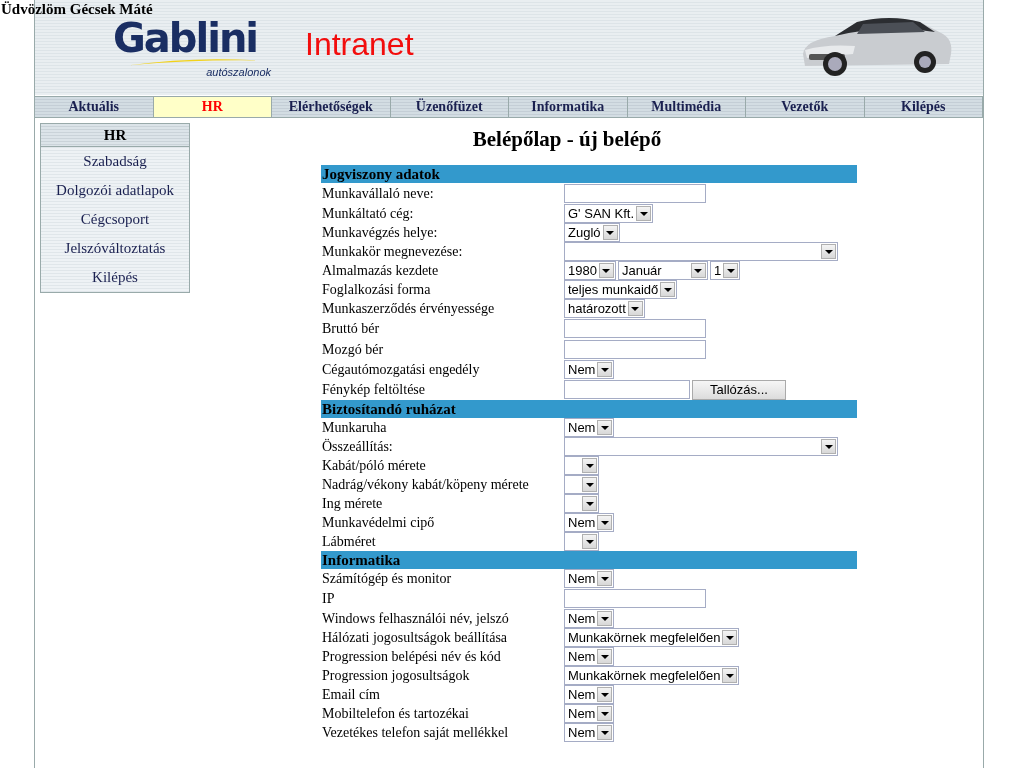 The image size is (1024, 768). I want to click on field-label: Mobiltelefon és tartozékai, so click(395, 713).